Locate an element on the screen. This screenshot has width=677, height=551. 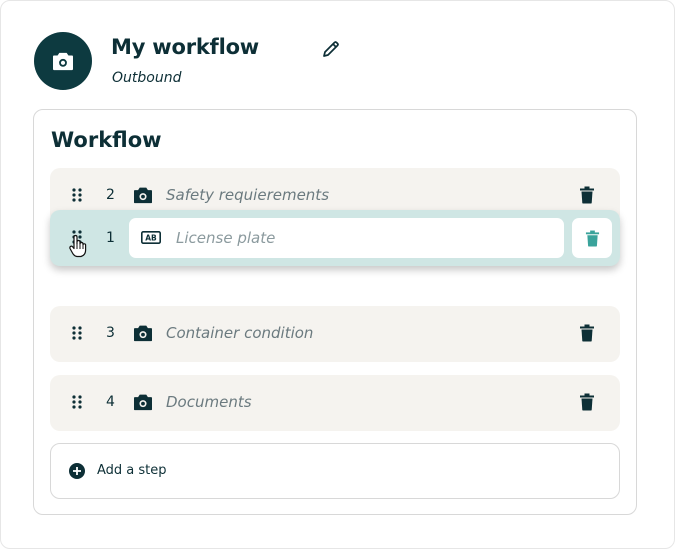
workflow-title: Workflow is located at coordinates (106, 140).